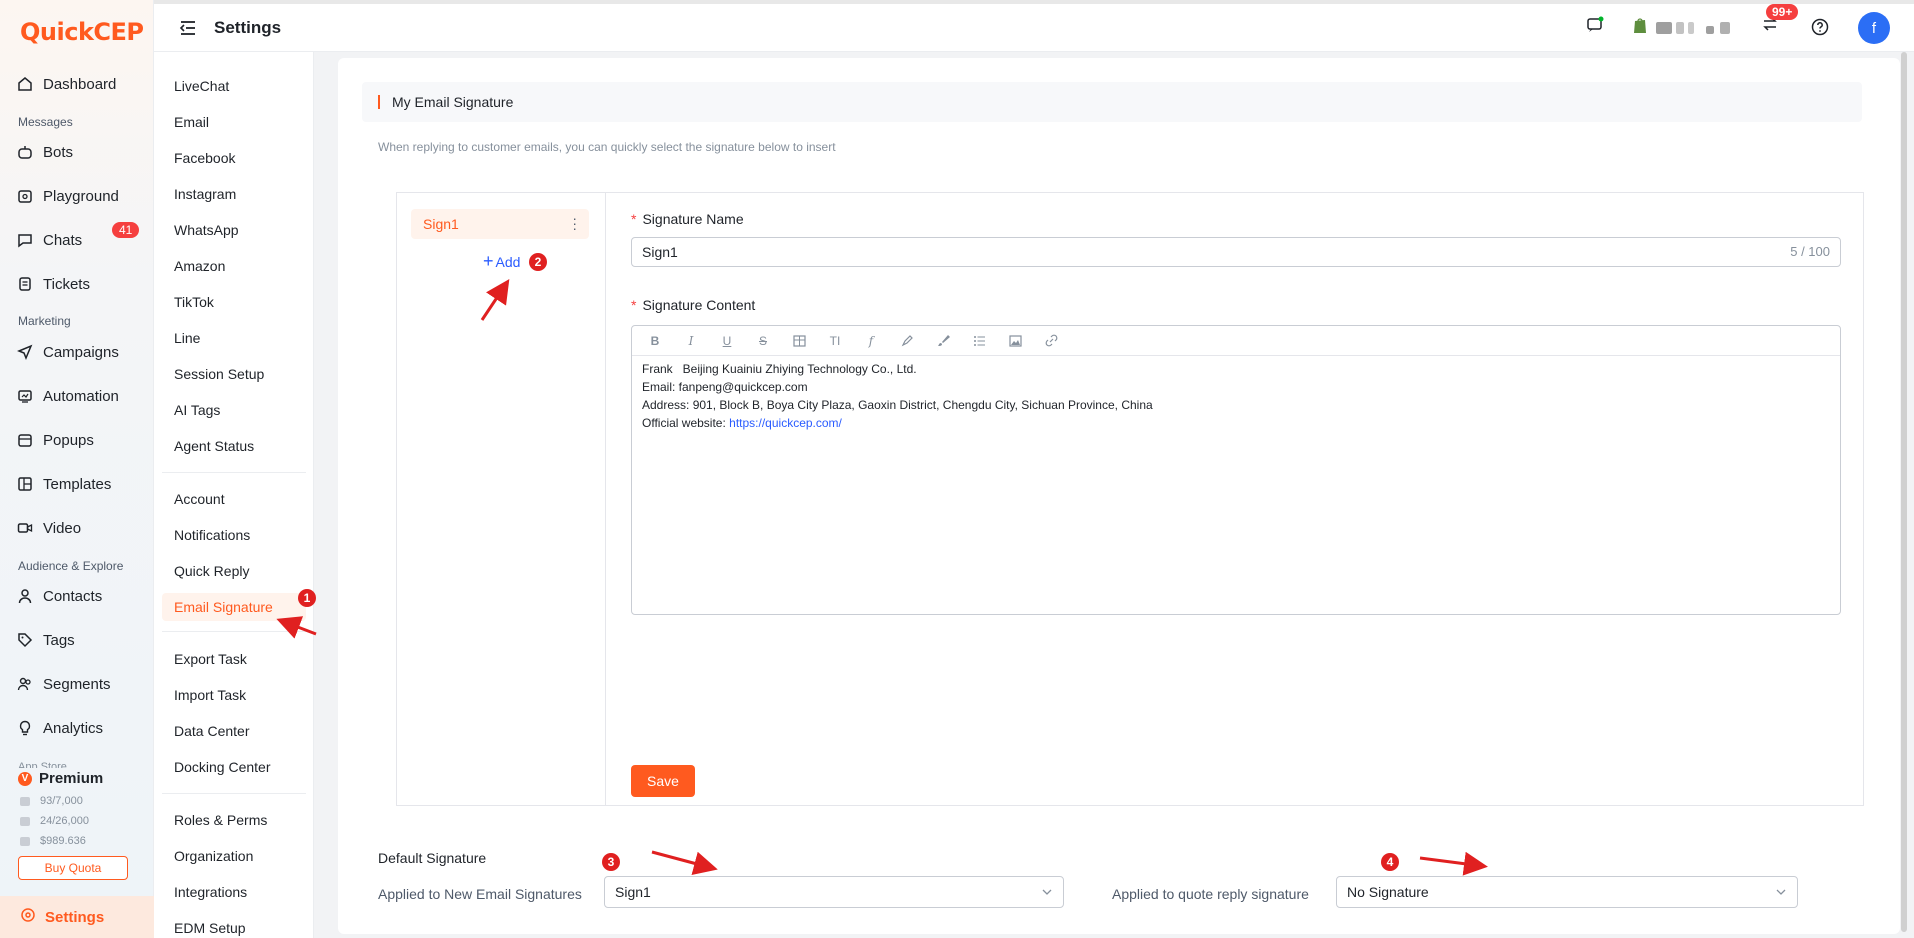 Image resolution: width=1914 pixels, height=938 pixels. Describe the element at coordinates (220, 820) in the screenshot. I see `subnav-roles-perms: Roles & Perms` at that location.